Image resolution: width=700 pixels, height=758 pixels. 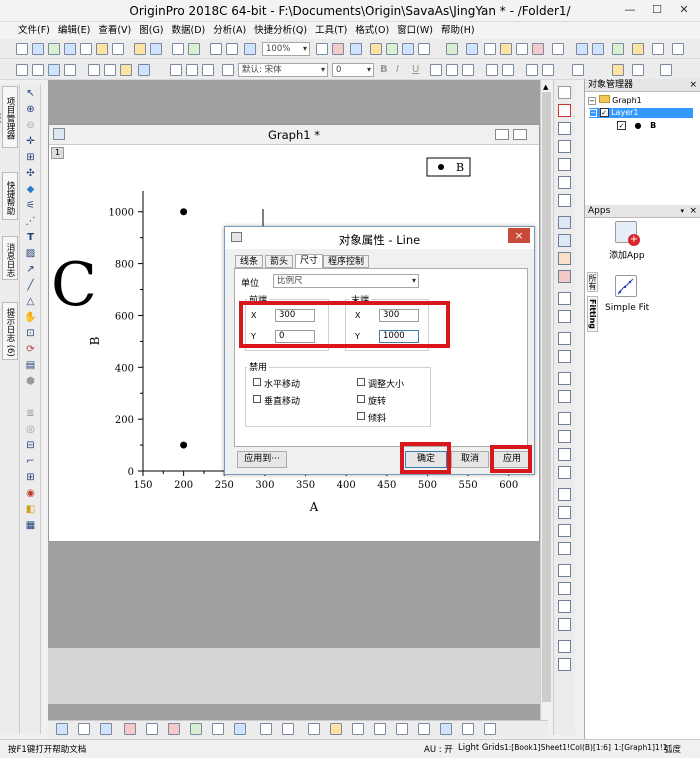 I want to click on pan-icon: ✋, so click(x=30, y=317).